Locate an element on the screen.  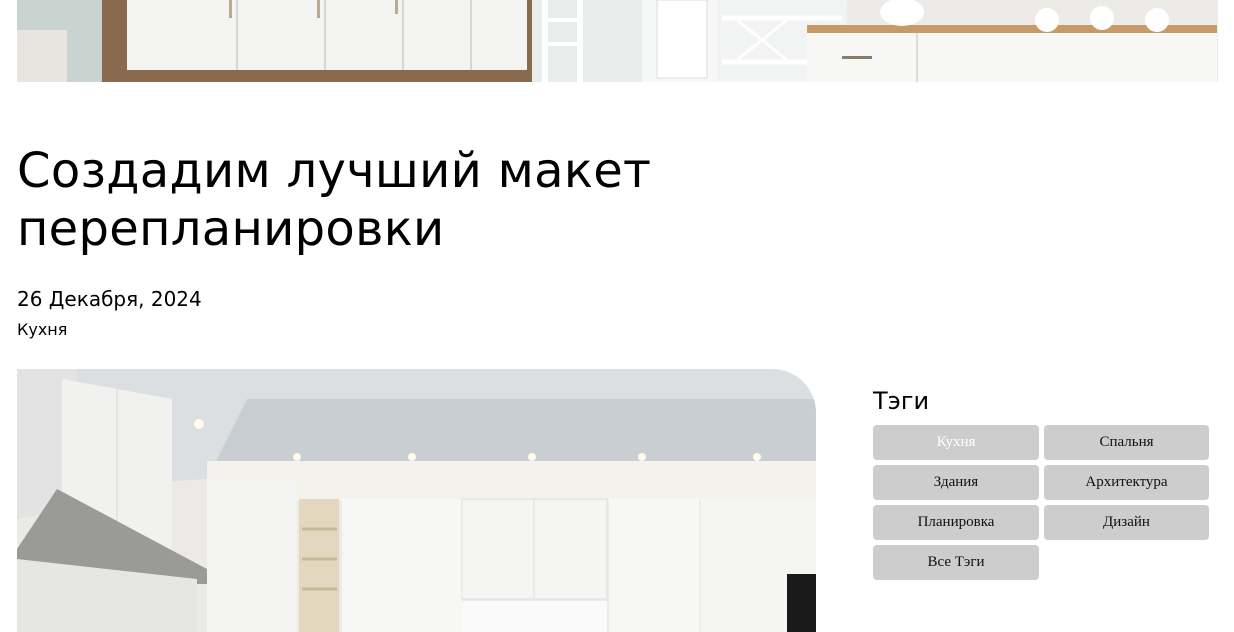
article-category: Кухня is located at coordinates (42, 330).